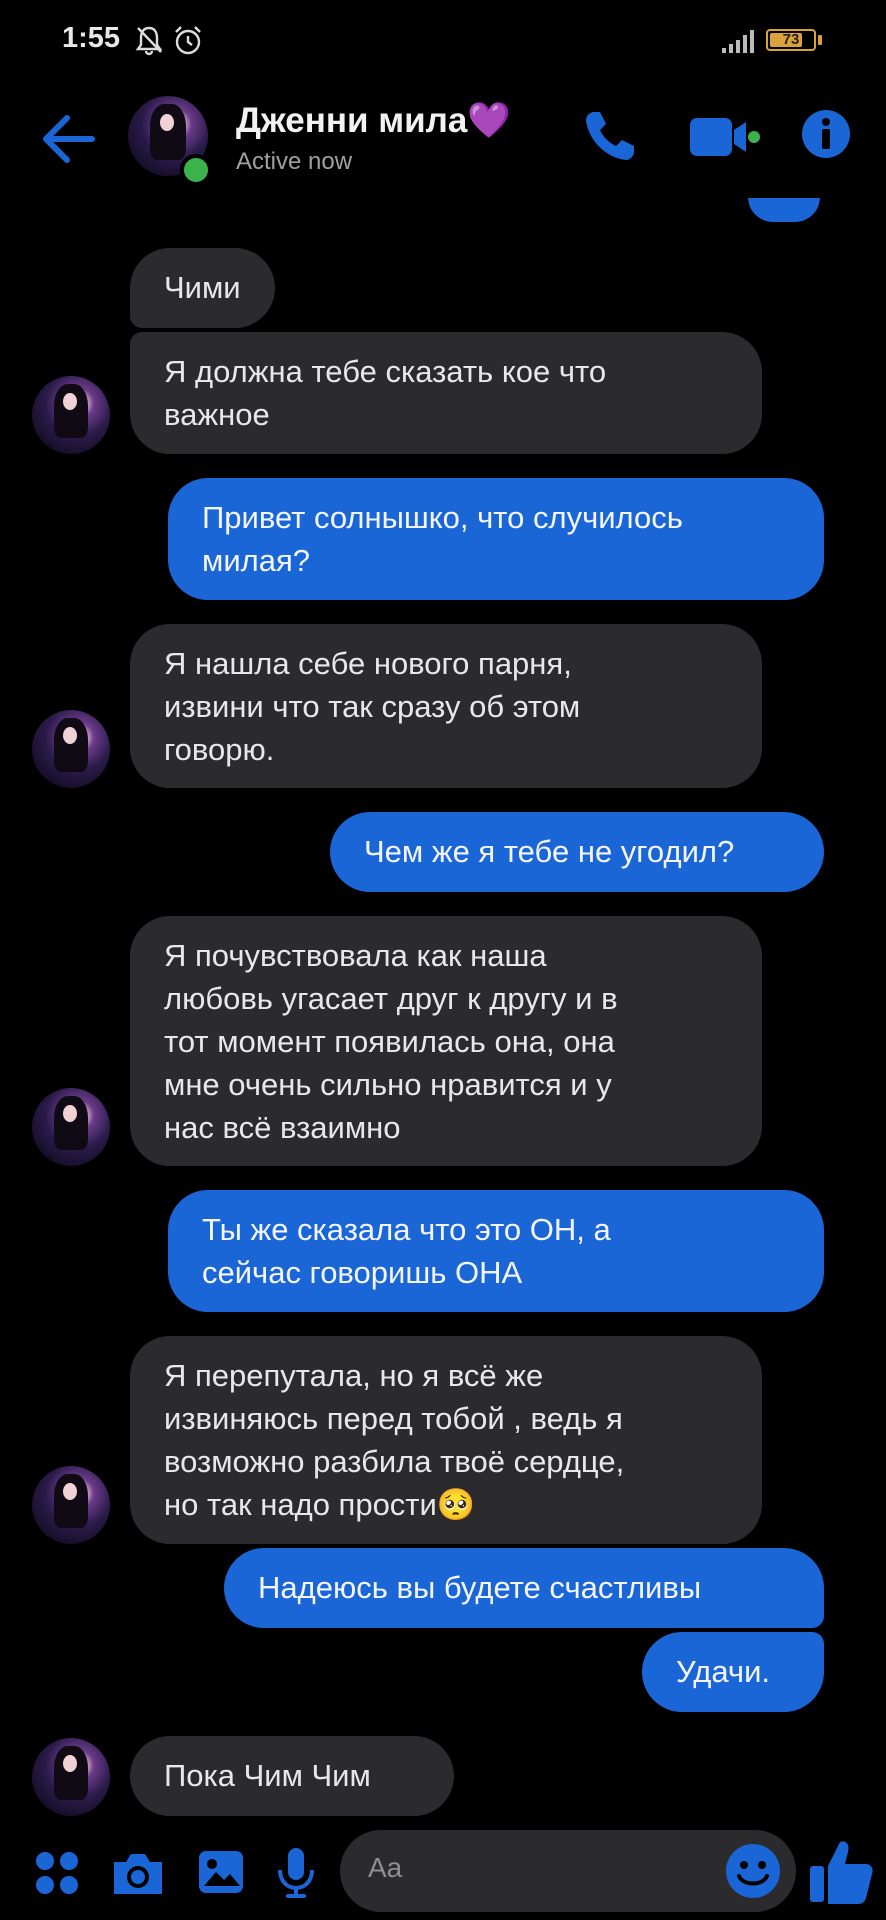 This screenshot has width=886, height=1920. I want to click on heart-emoji: 💜, so click(489, 120).